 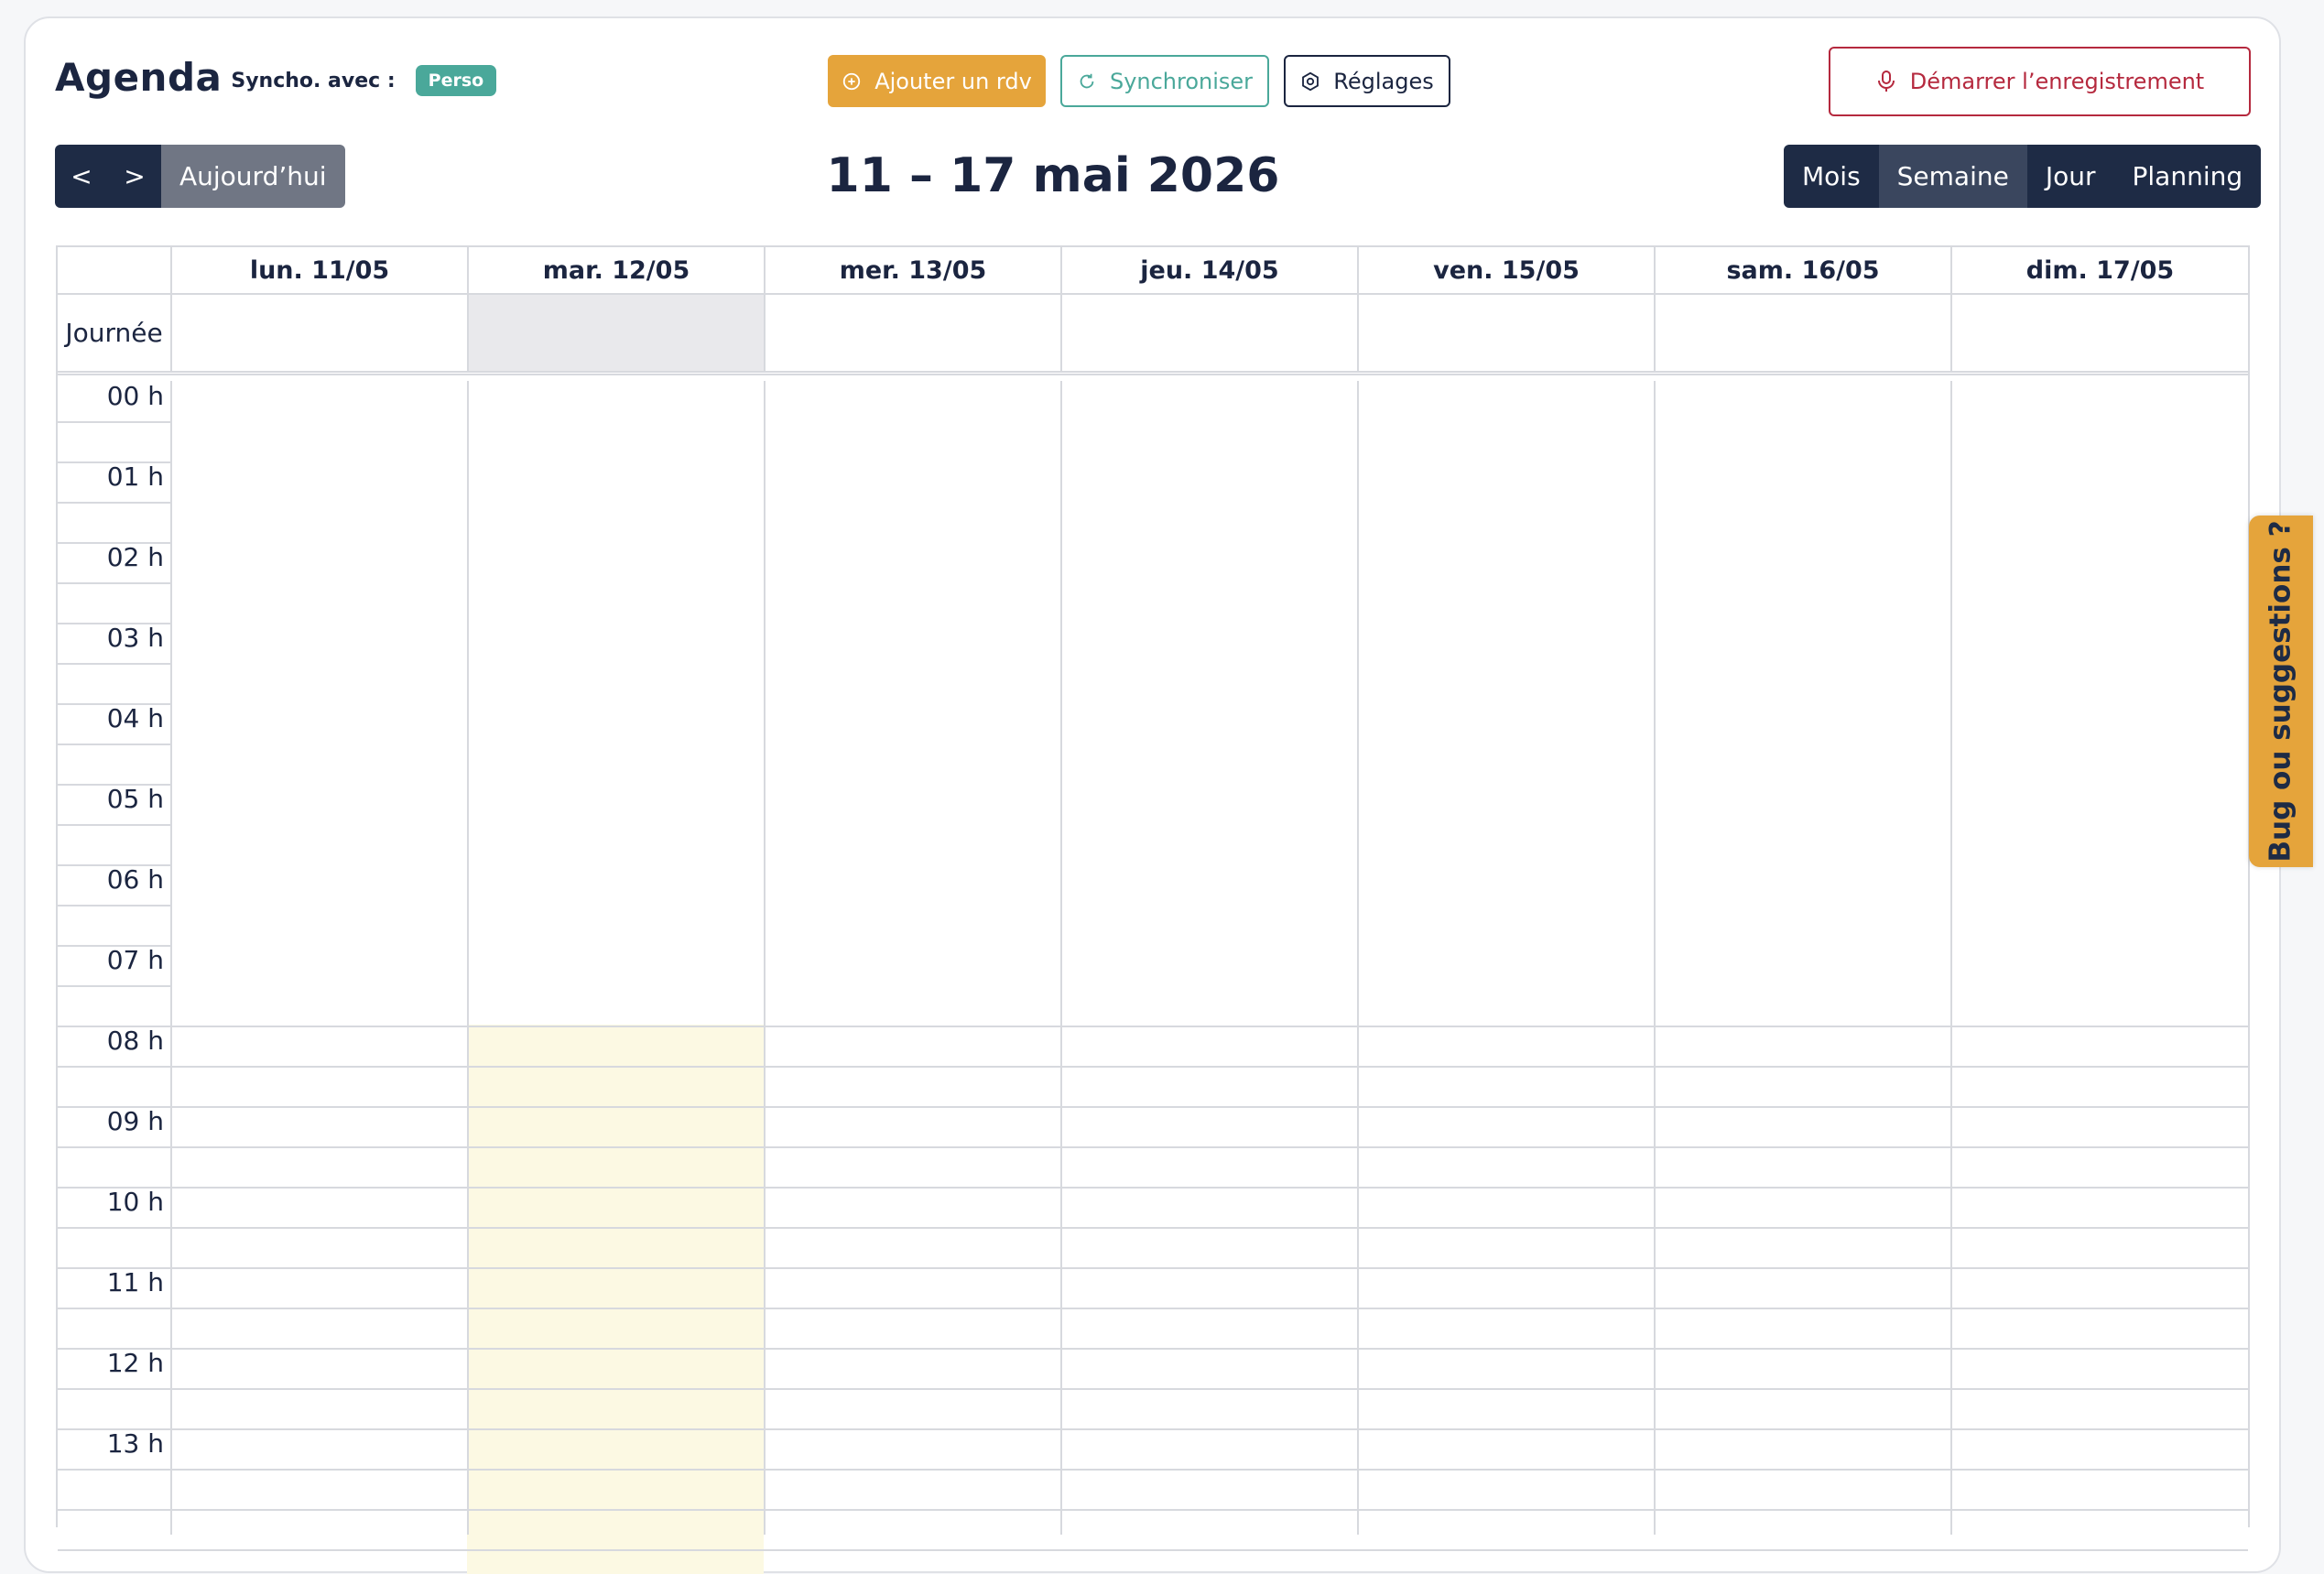 What do you see at coordinates (1384, 81) in the screenshot?
I see `settings-label: Réglages` at bounding box center [1384, 81].